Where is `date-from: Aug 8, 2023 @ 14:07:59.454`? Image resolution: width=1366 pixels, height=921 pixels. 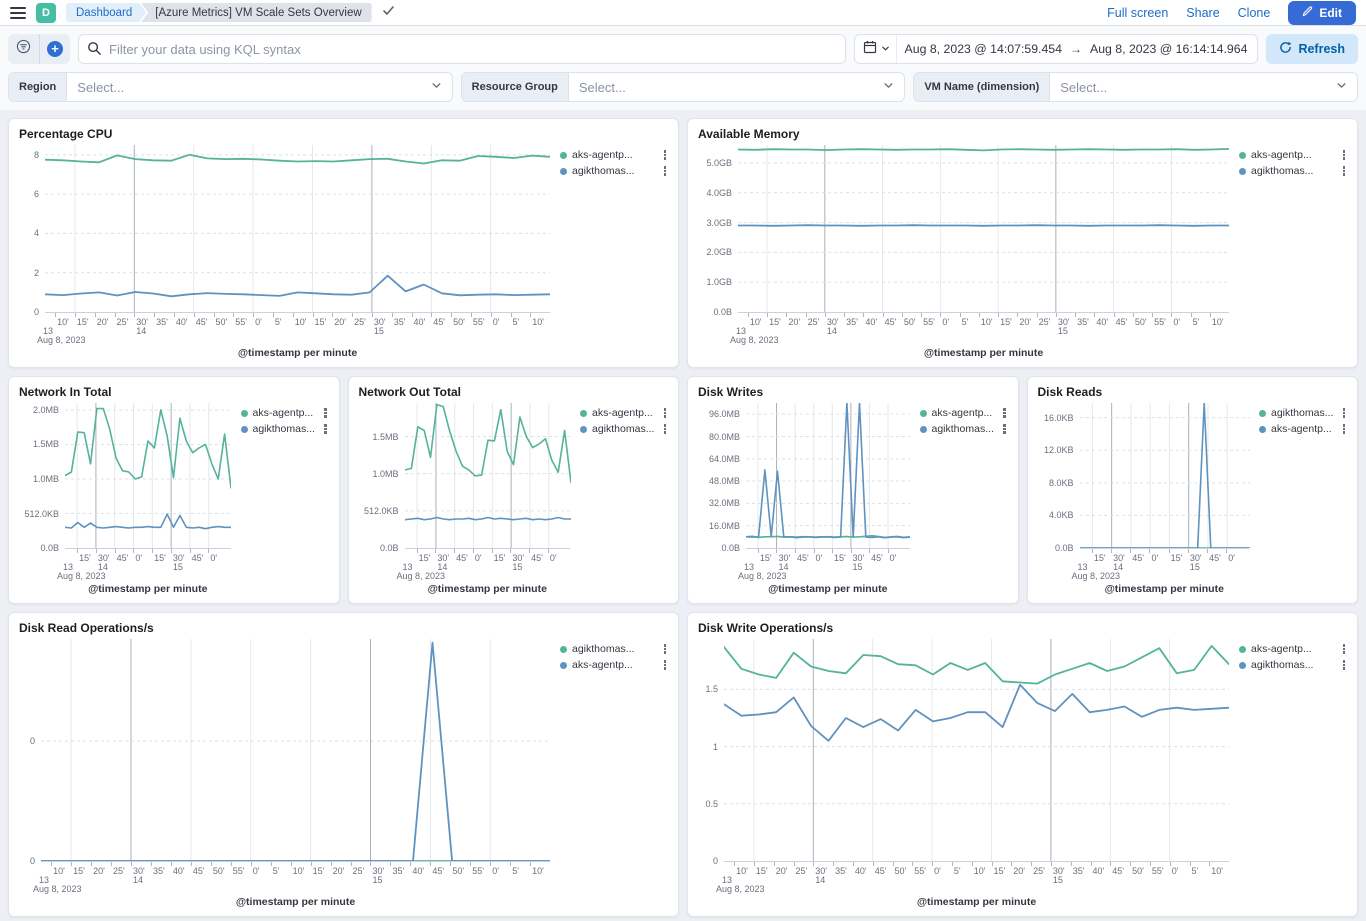
date-from: Aug 8, 2023 @ 14:07:59.454 is located at coordinates (983, 49).